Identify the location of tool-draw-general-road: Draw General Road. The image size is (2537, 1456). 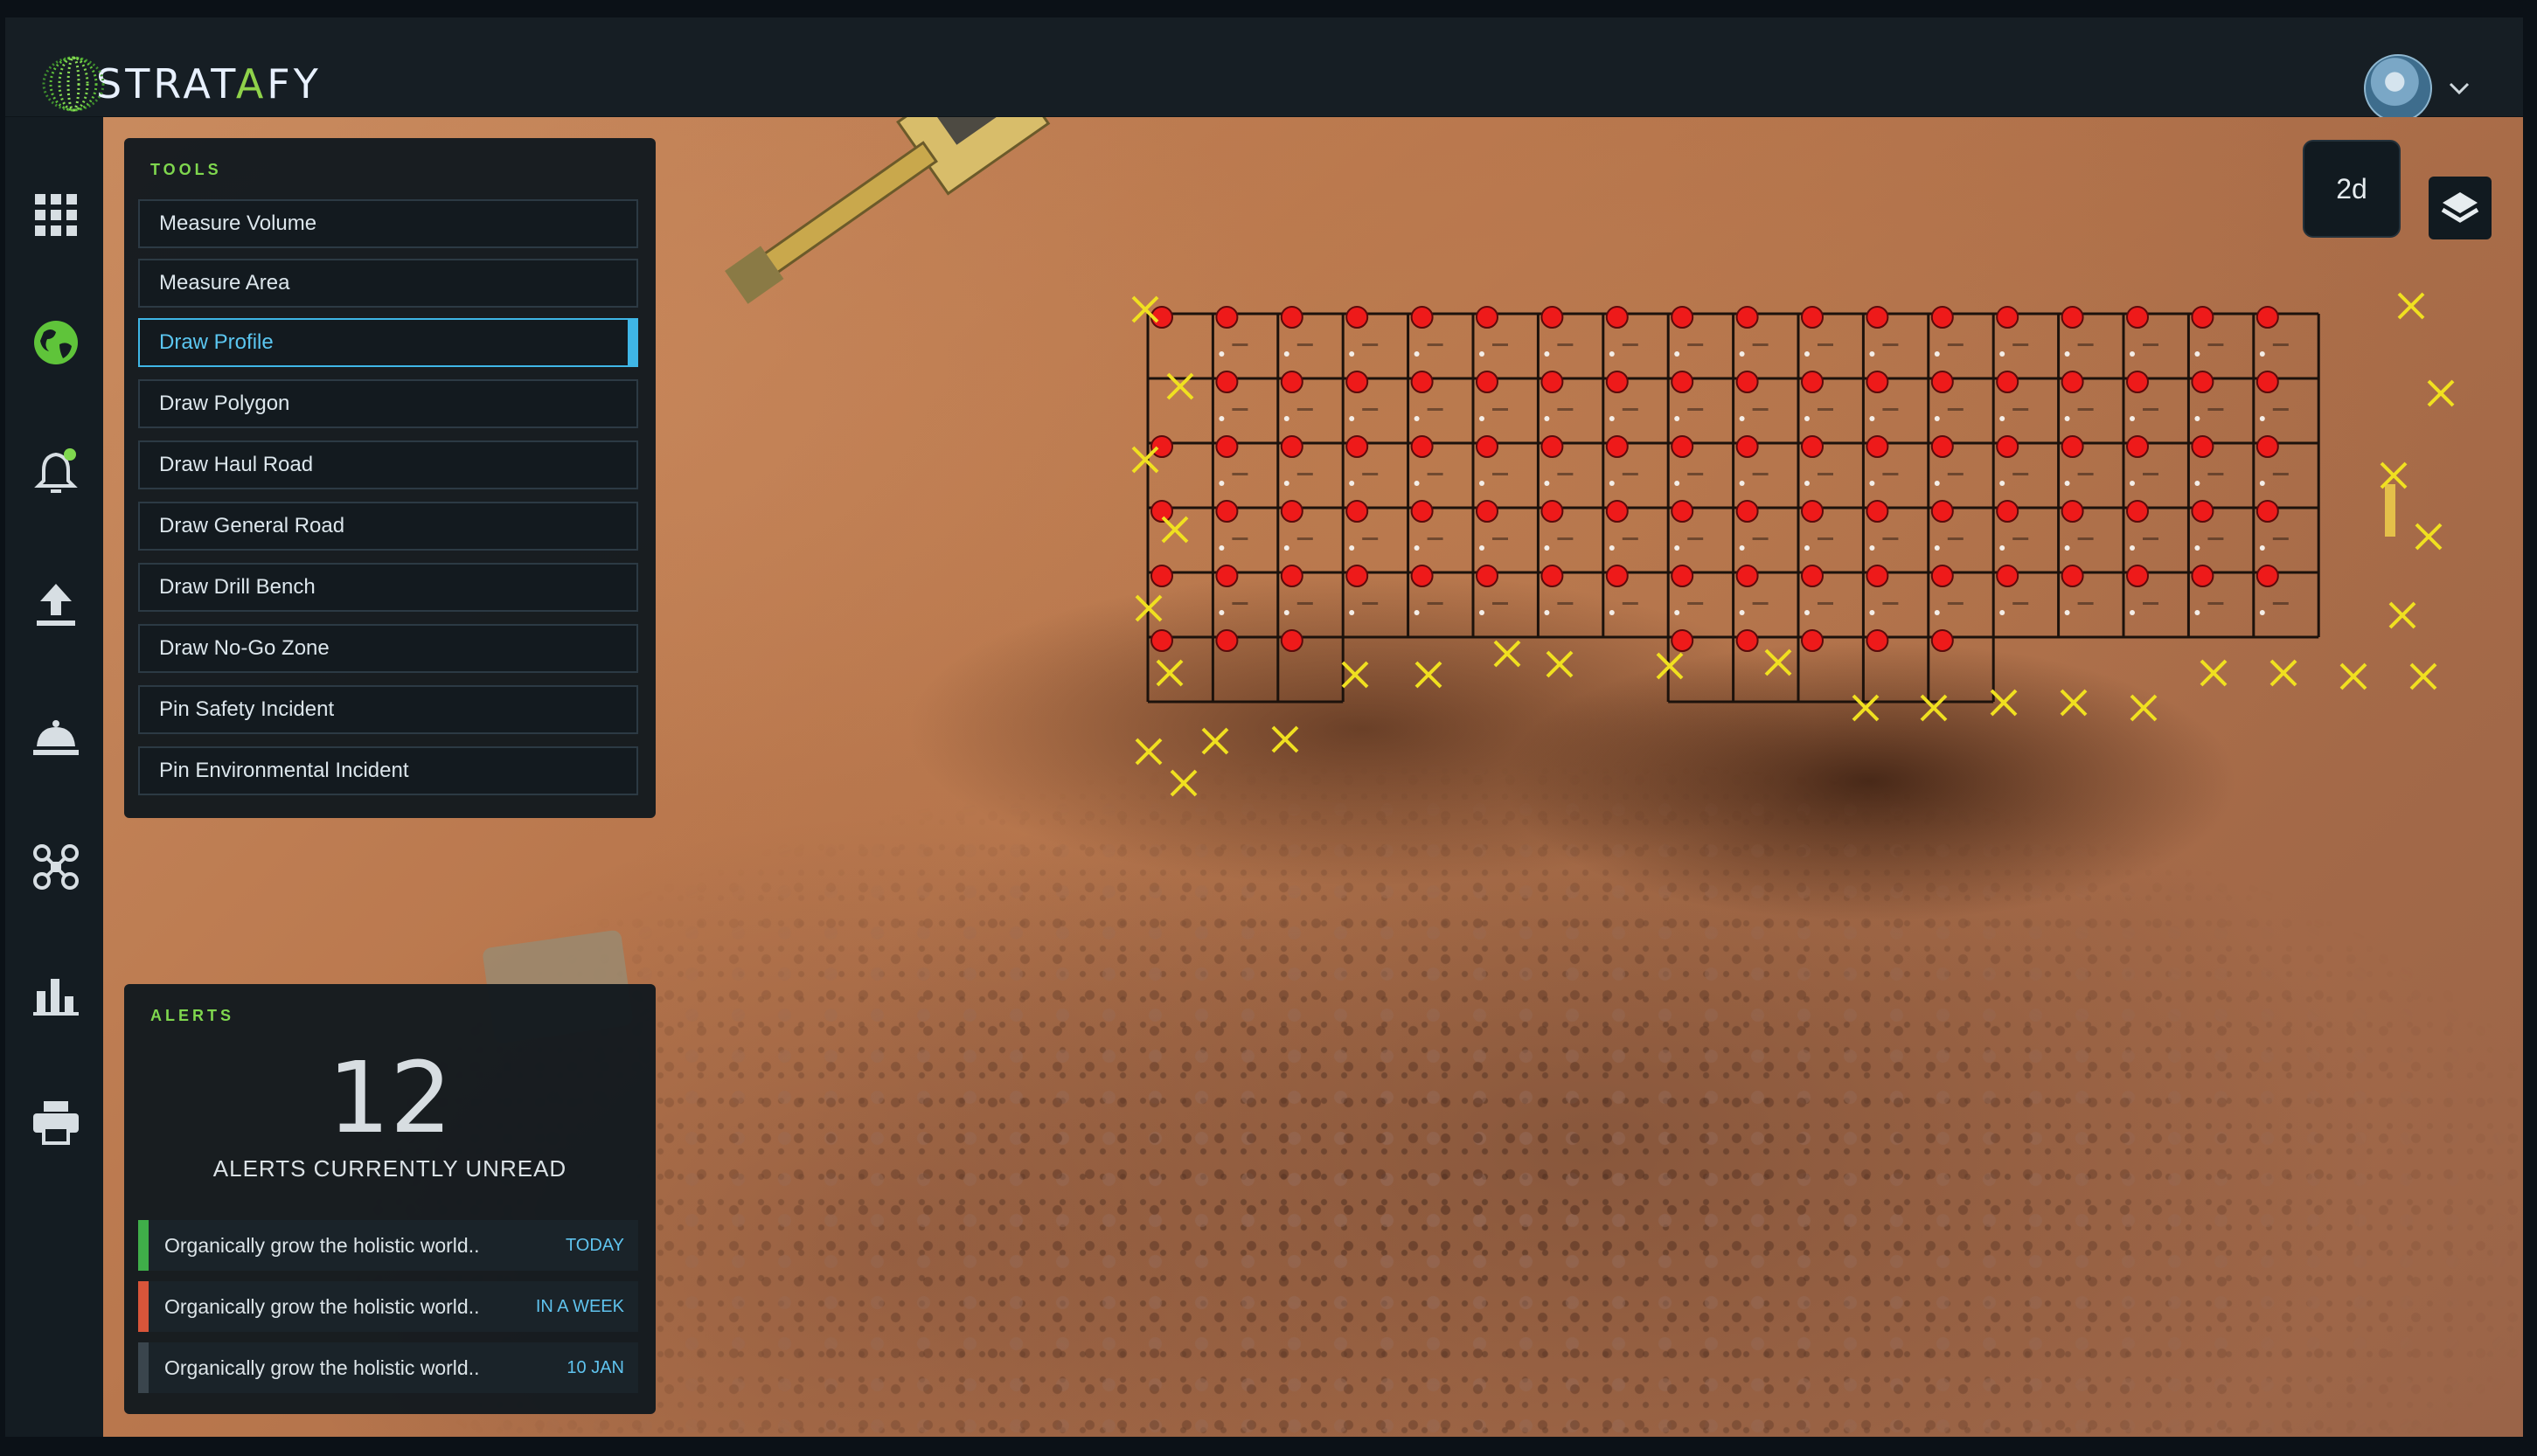
(388, 526).